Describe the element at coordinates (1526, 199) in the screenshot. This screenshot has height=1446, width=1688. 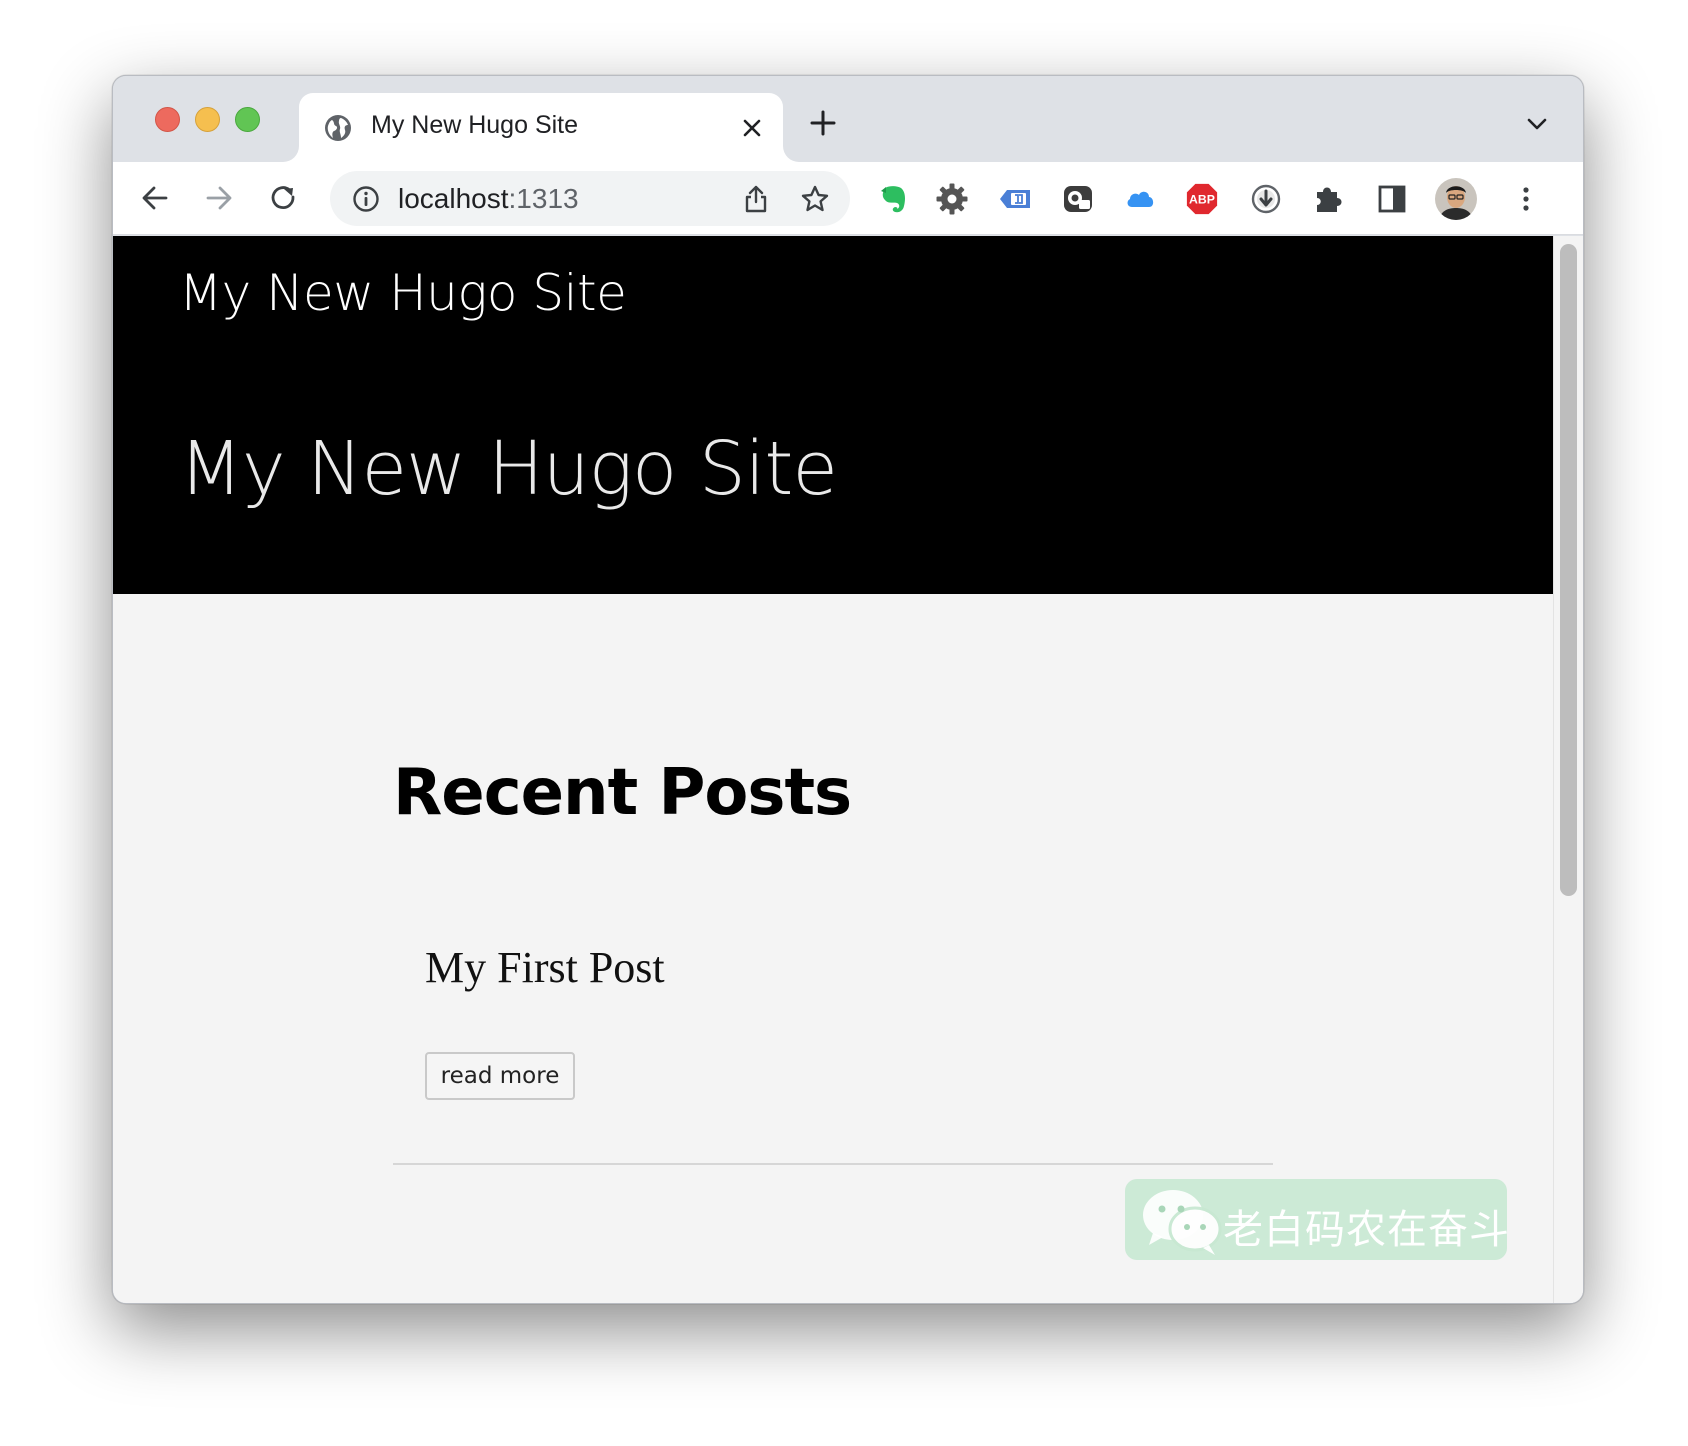
I see `kebab-menu-icon` at that location.